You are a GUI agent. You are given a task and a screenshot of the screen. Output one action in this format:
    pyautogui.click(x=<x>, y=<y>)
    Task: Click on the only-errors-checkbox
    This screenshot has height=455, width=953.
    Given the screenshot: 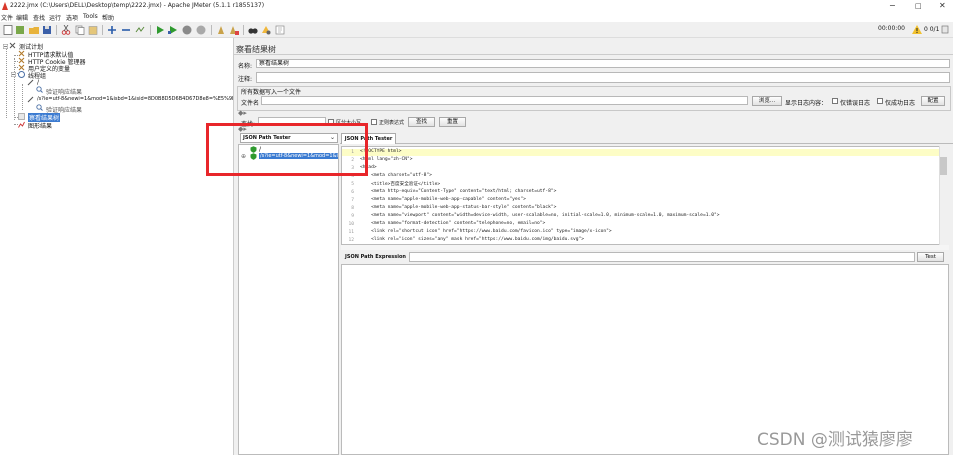 What is the action you would take?
    pyautogui.click(x=835, y=101)
    